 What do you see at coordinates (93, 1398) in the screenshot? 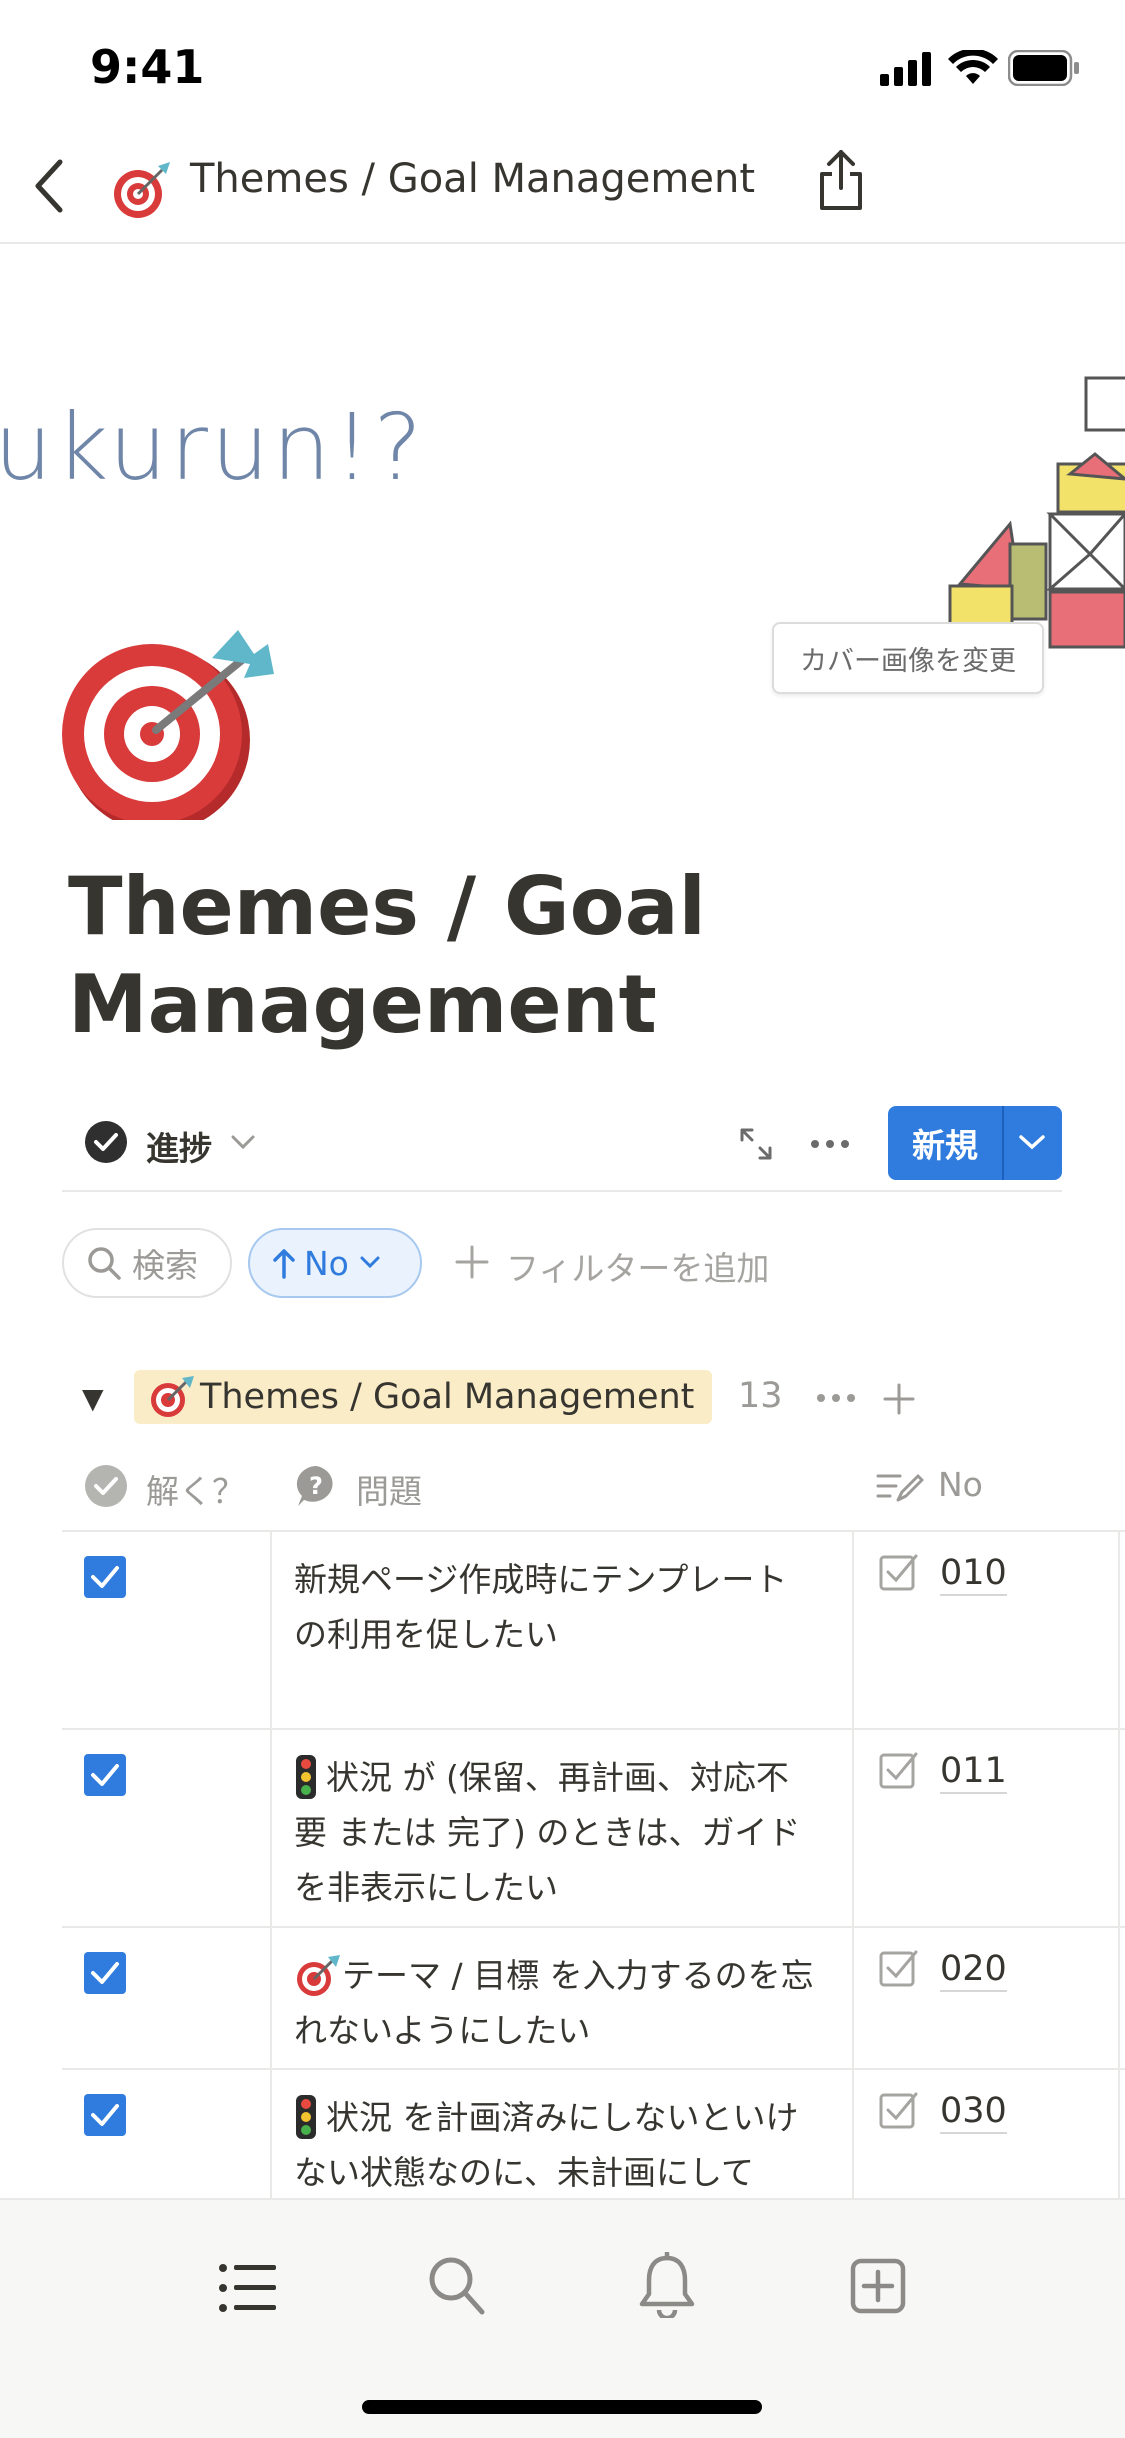
I see `group-toggle-icon: ▼` at bounding box center [93, 1398].